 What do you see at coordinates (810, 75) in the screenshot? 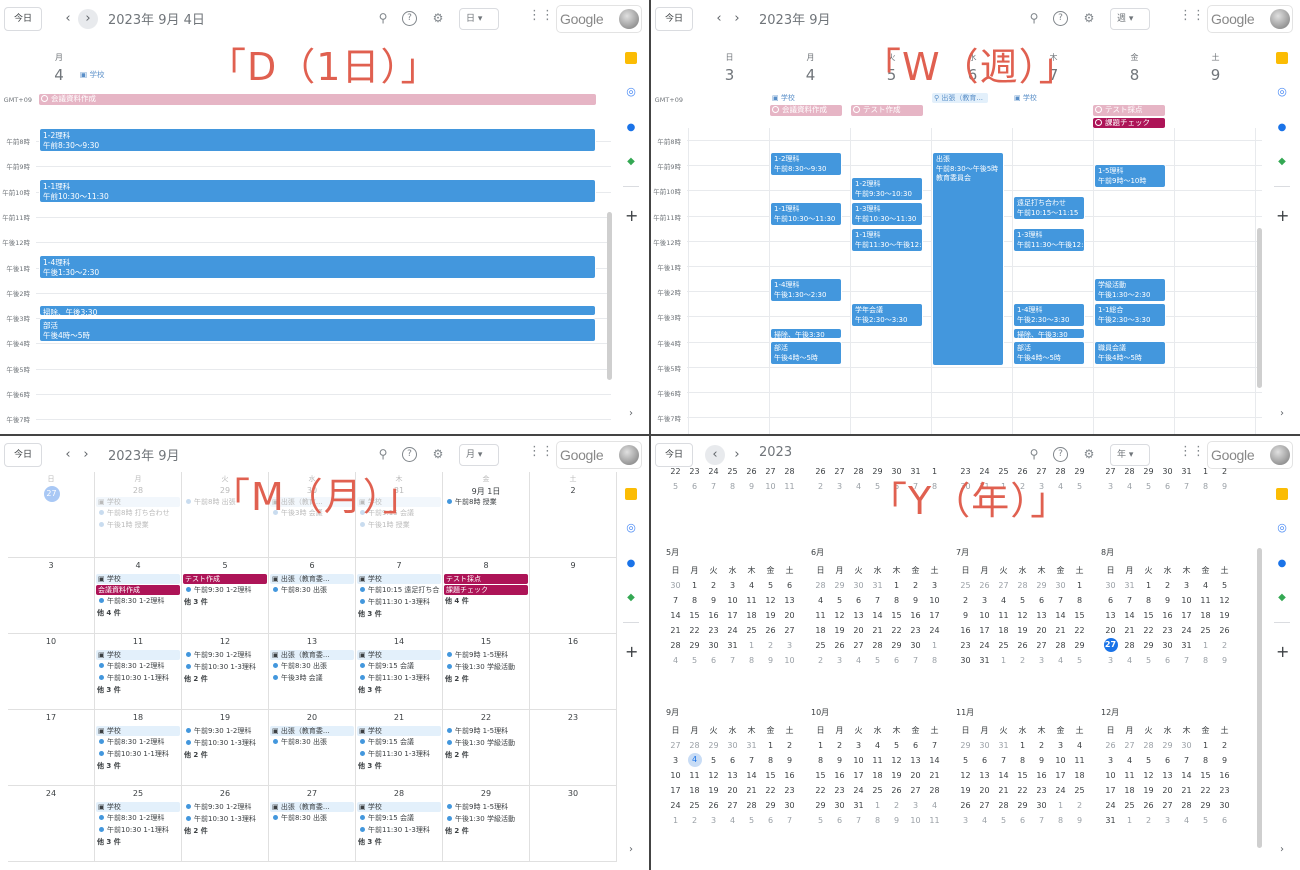
I see `day-number: 4` at bounding box center [810, 75].